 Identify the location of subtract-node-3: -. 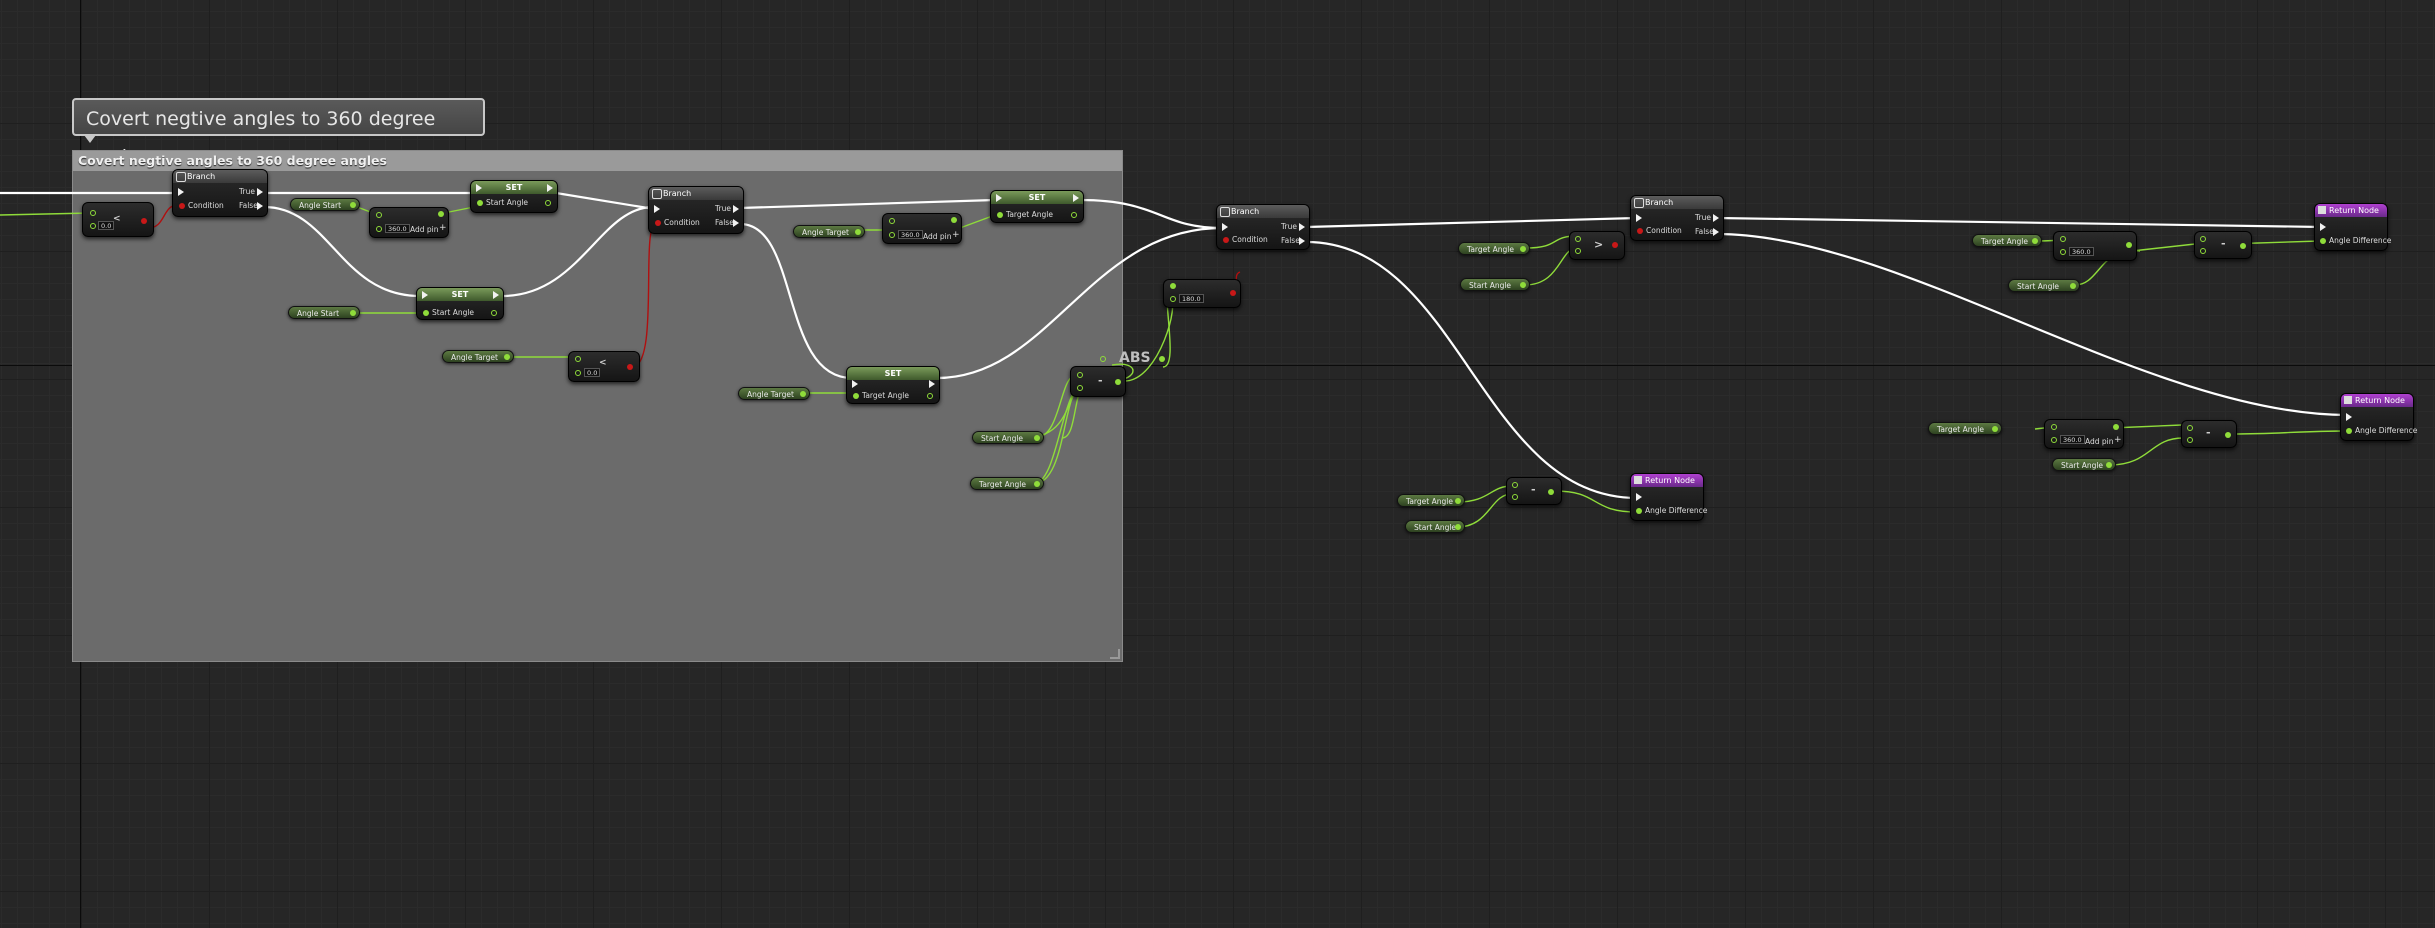
(2223, 245).